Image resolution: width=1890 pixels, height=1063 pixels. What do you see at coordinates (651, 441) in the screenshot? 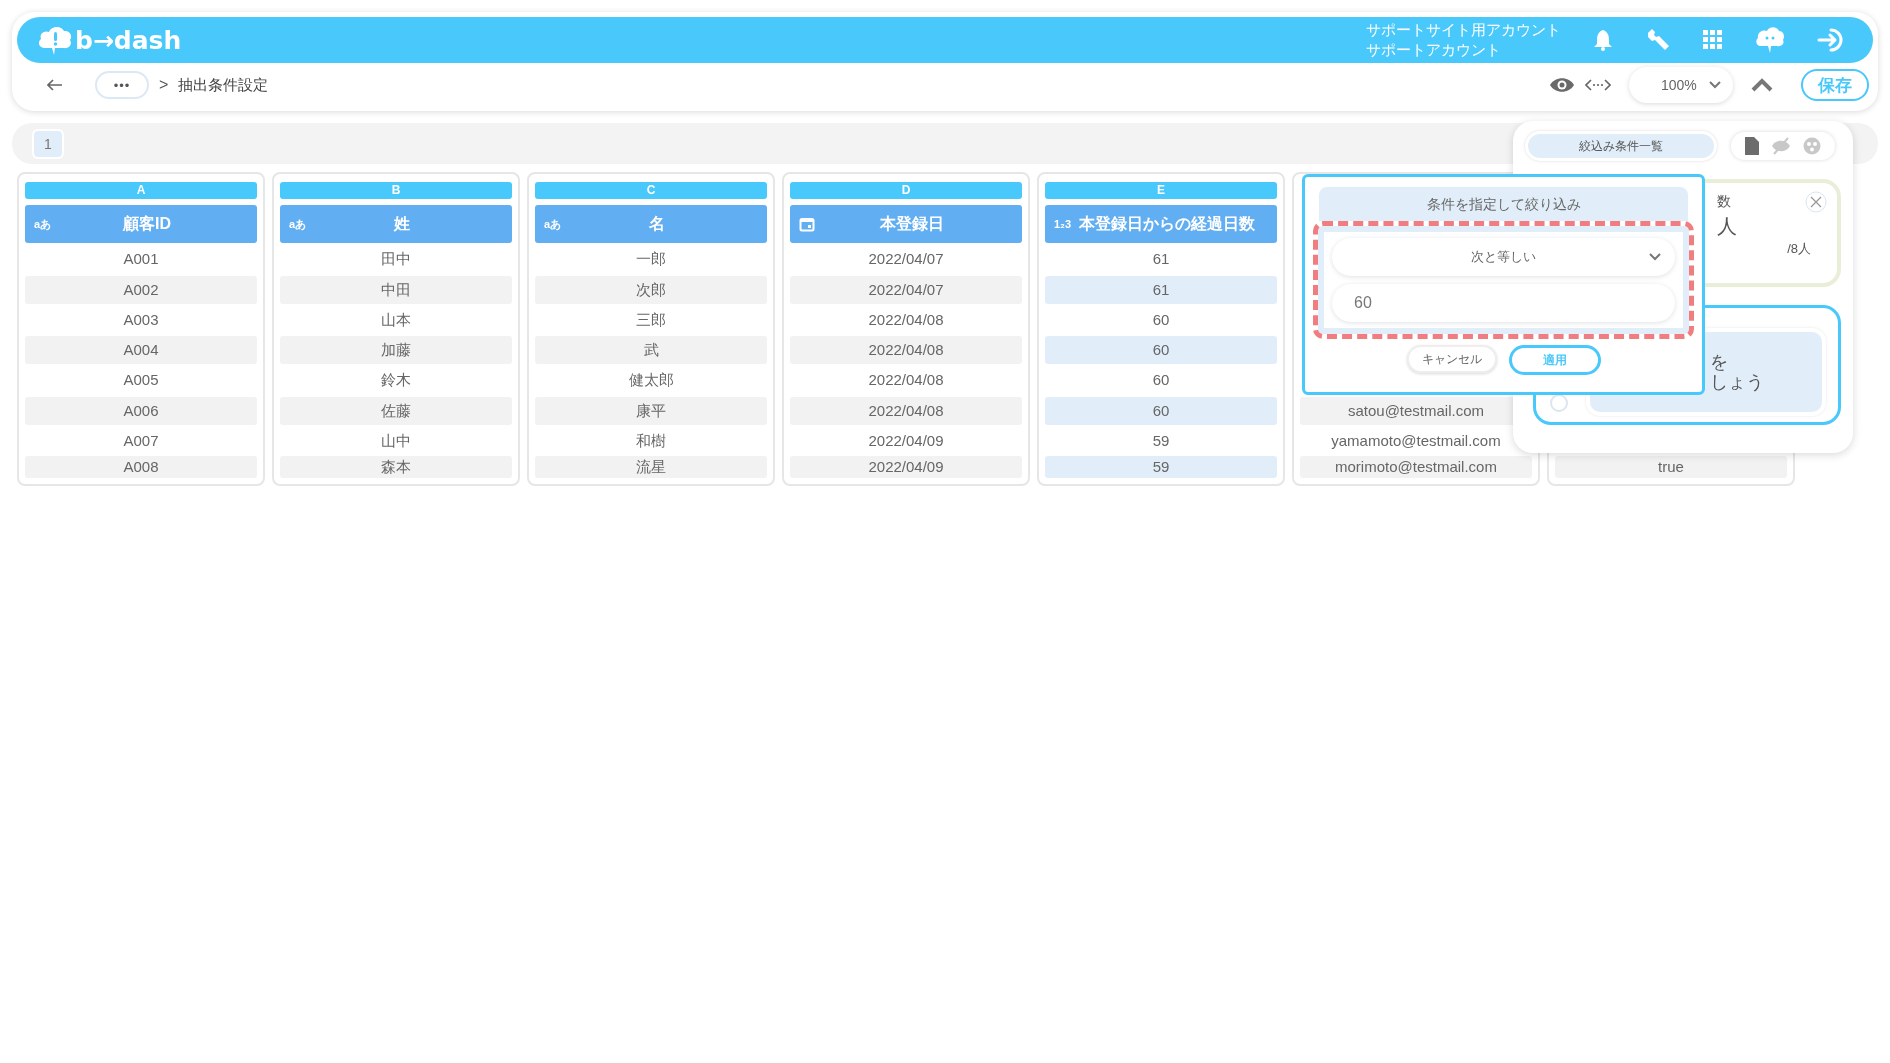
I see `table-cell-text: 和樹` at bounding box center [651, 441].